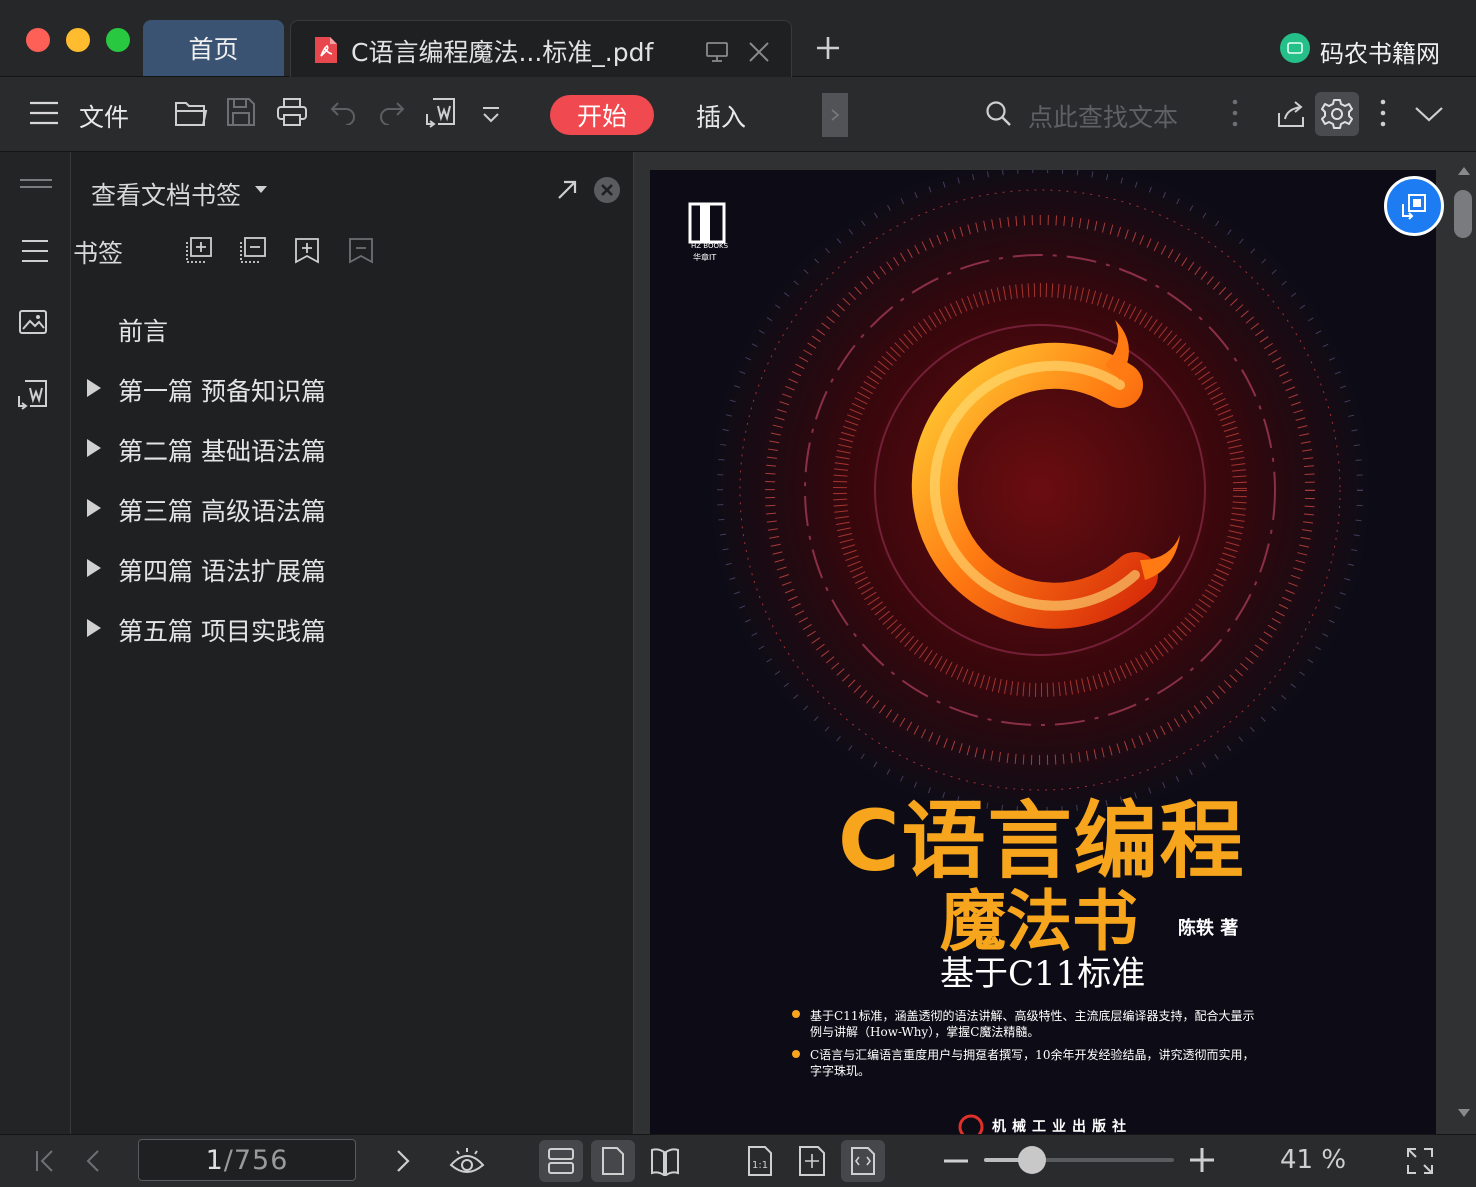  What do you see at coordinates (241, 112) in the screenshot?
I see `save-icon` at bounding box center [241, 112].